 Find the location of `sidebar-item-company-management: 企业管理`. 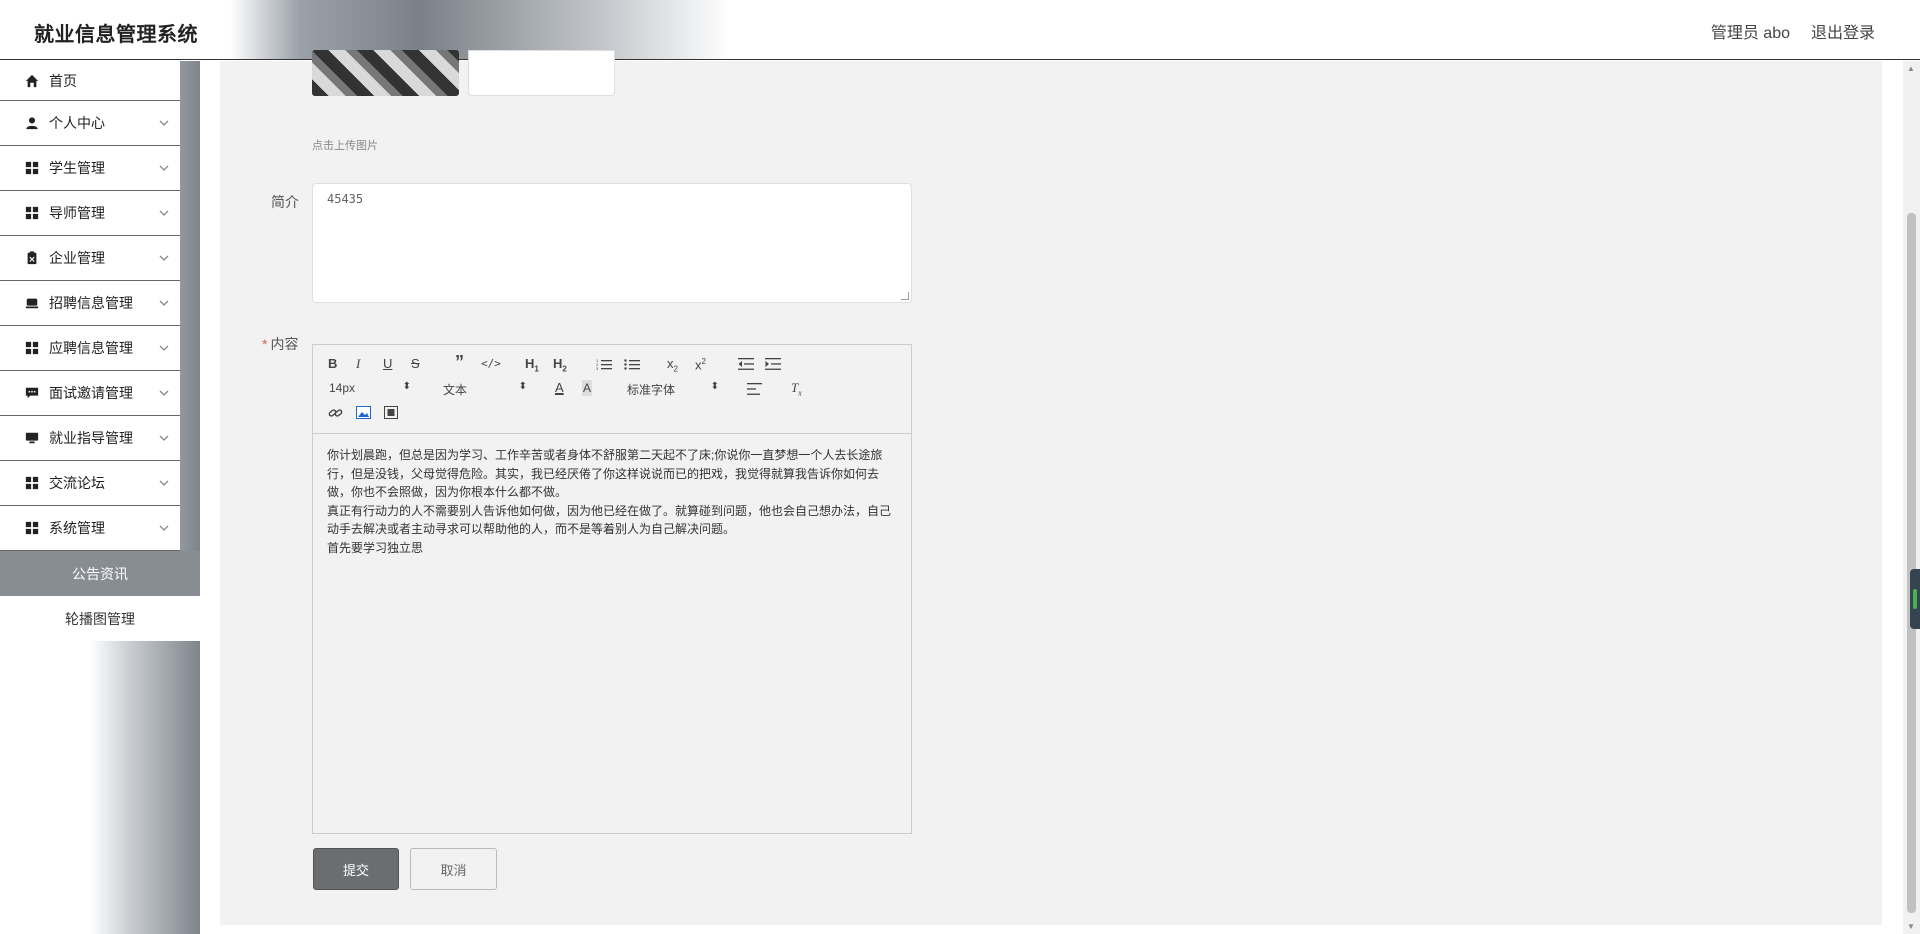

sidebar-item-company-management: 企业管理 is located at coordinates (90, 258).